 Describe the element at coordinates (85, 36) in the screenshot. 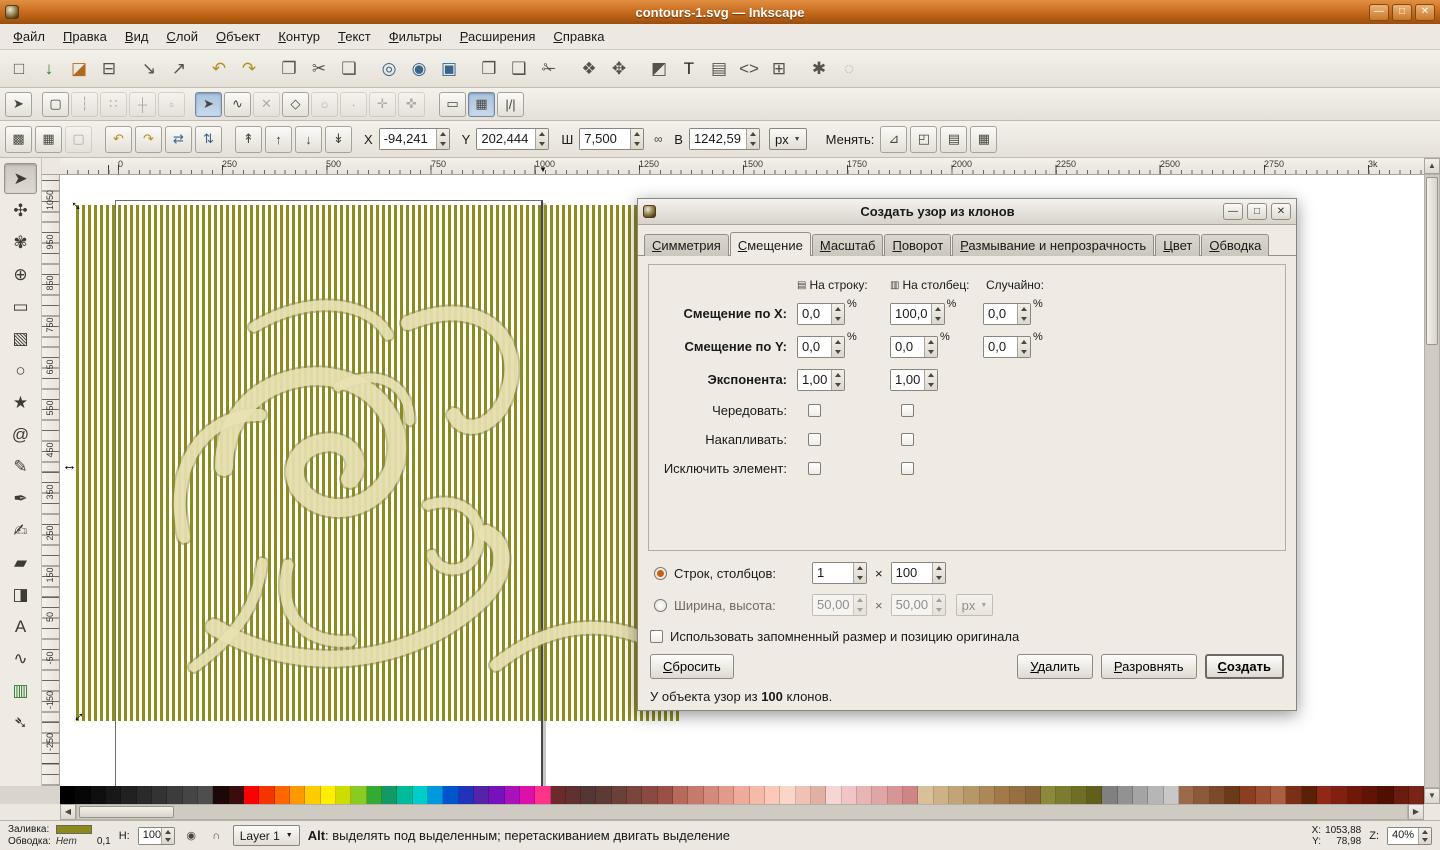

I see `menu-item: Правка` at that location.